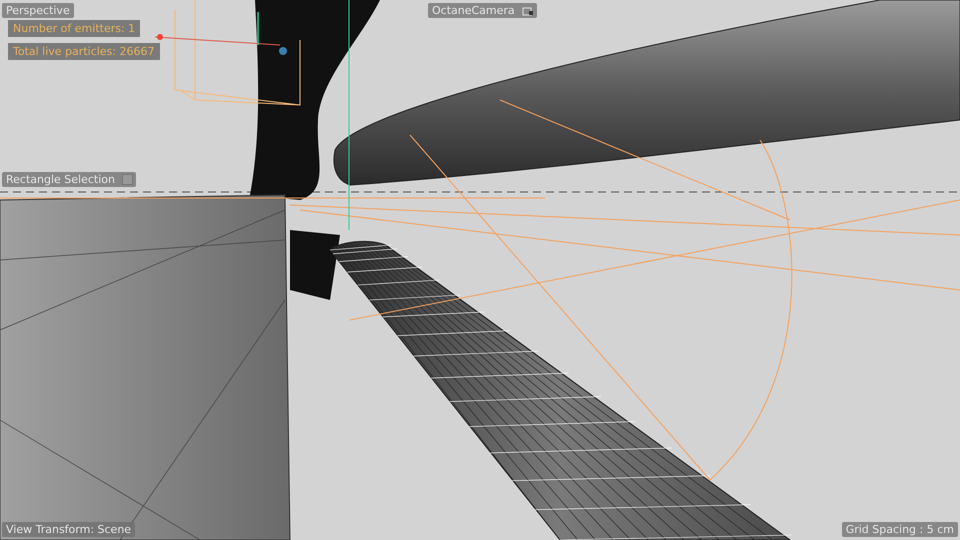  Describe the element at coordinates (69, 529) in the screenshot. I see `view-transform-label: View Transform: Scene` at that location.